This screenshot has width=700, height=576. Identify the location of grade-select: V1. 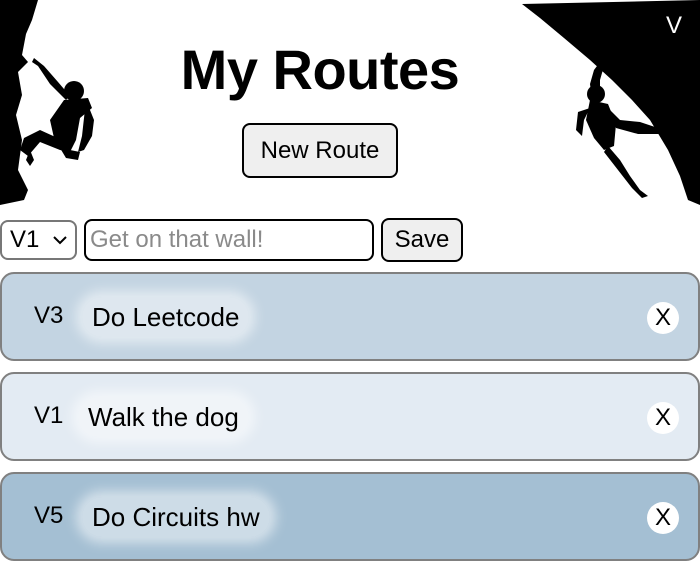
(38, 240).